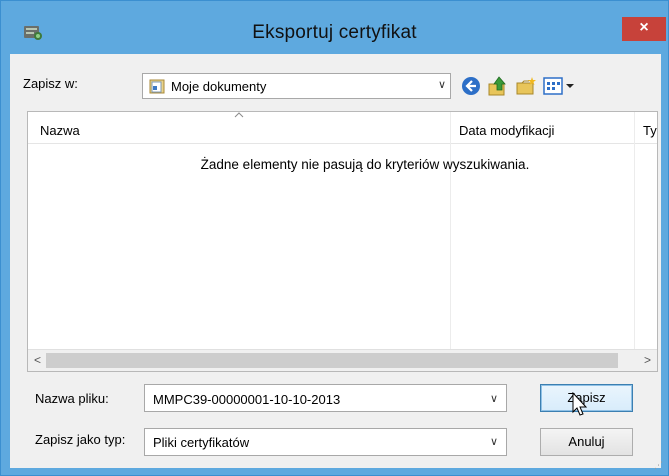 The width and height of the screenshot is (669, 476). Describe the element at coordinates (60, 130) in the screenshot. I see `column-name: Nazwa` at that location.